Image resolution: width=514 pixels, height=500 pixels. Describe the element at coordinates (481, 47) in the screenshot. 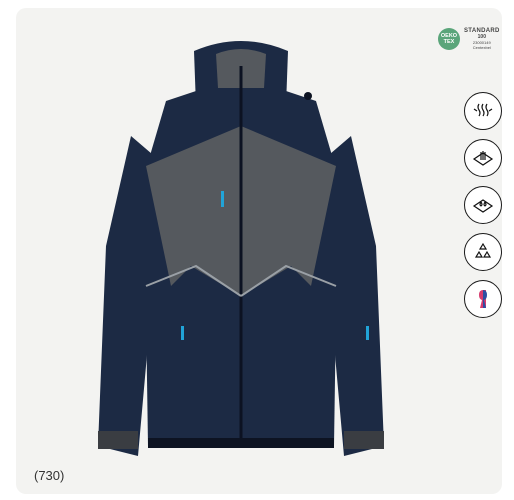

I see `oeko-tested: Centexbel` at that location.